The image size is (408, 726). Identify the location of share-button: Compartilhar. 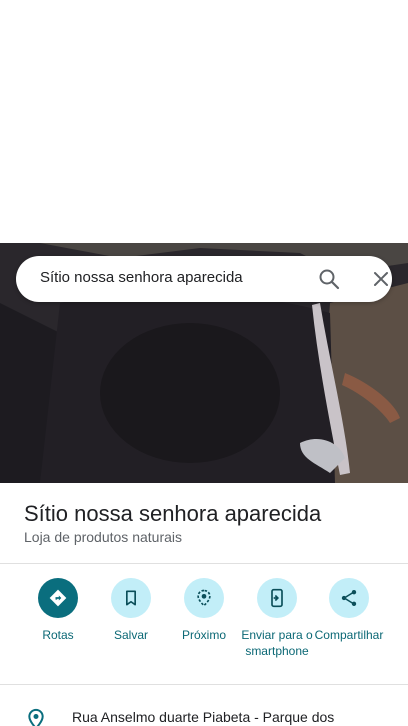
(349, 610).